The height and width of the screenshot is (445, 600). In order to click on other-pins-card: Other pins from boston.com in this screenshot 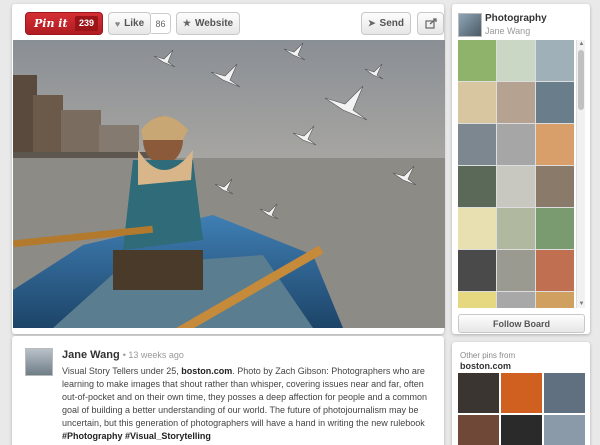, I will do `click(521, 393)`.